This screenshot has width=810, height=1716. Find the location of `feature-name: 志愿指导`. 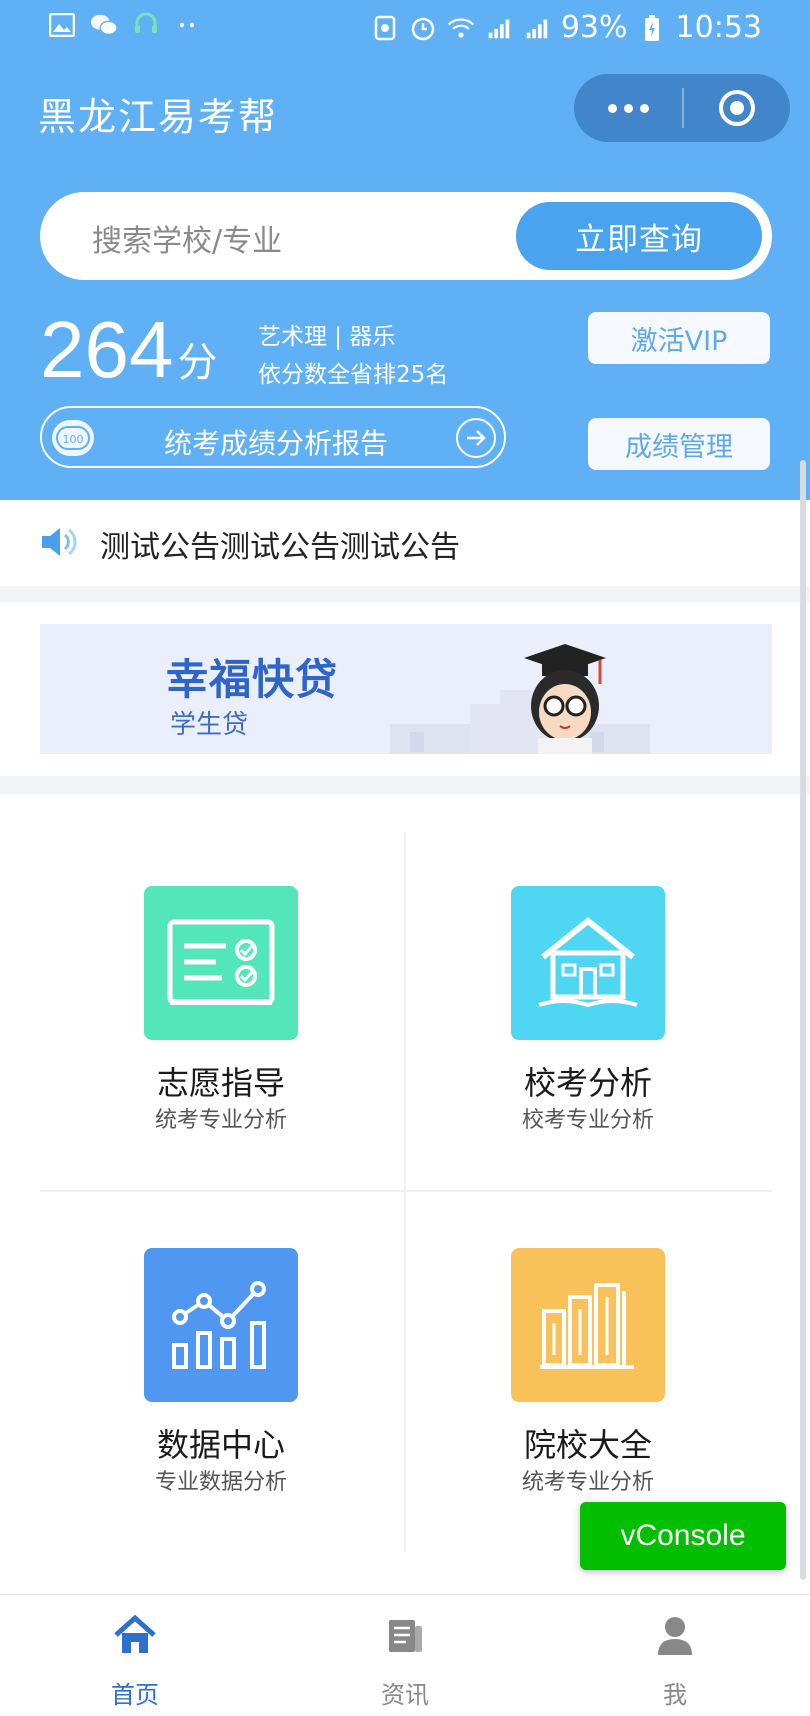

feature-name: 志愿指导 is located at coordinates (220, 1083).